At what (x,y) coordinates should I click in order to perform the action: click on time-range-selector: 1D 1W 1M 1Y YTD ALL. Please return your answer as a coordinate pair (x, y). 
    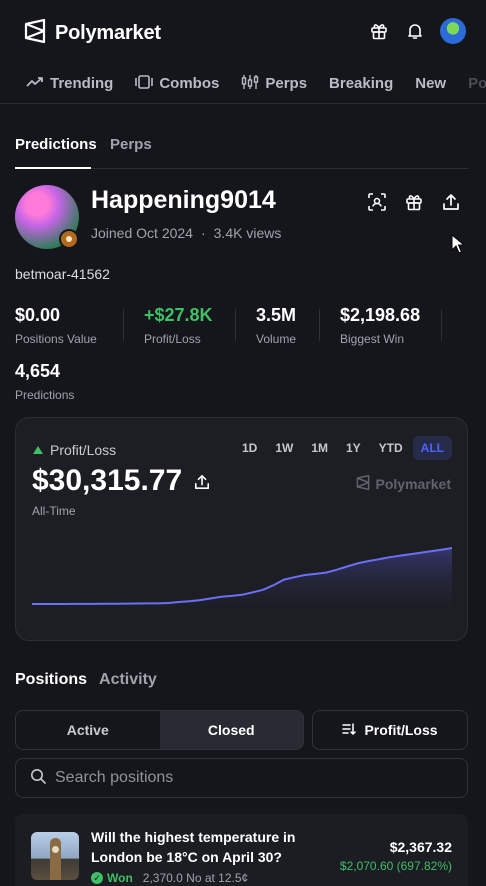
    Looking at the image, I should click on (343, 448).